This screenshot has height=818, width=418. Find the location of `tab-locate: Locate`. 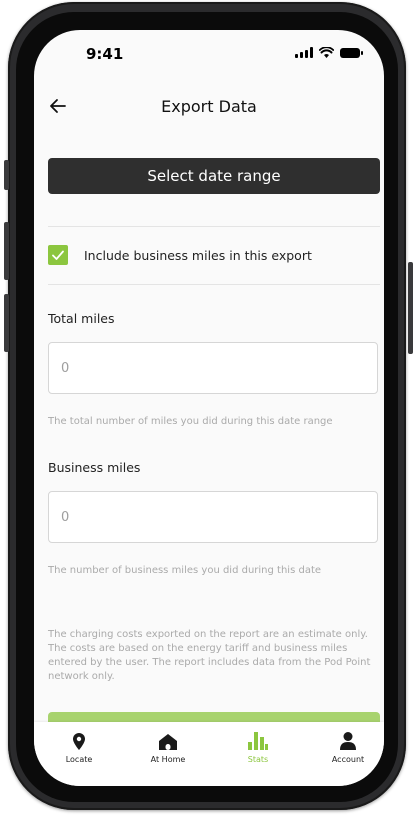

tab-locate: Locate is located at coordinates (79, 748).